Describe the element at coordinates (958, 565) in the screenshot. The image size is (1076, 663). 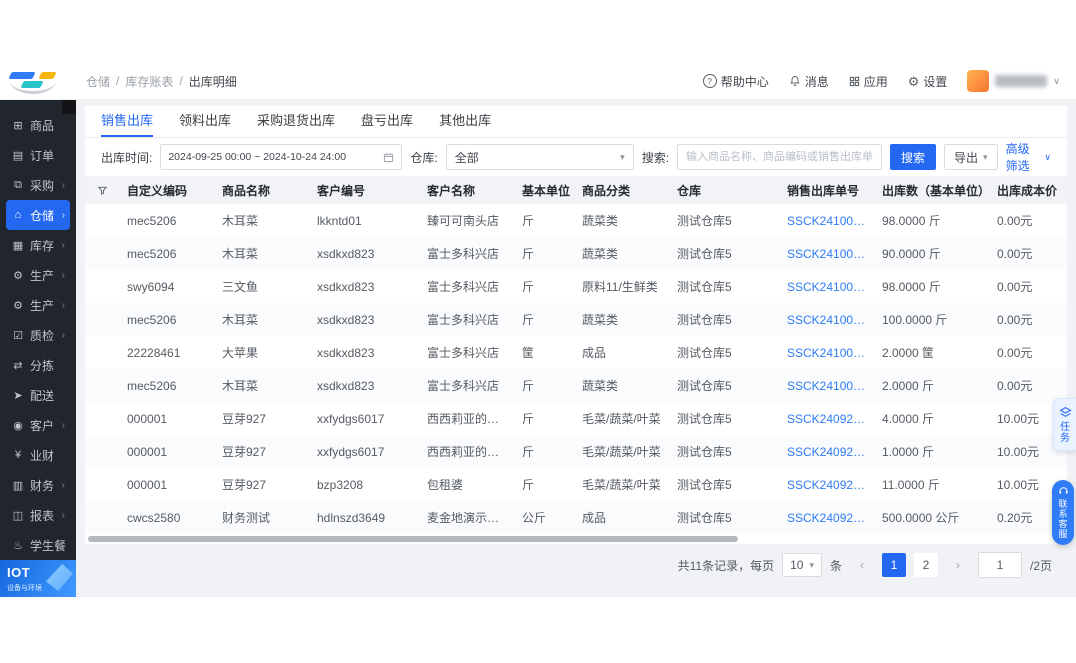
I see `next-page-button: ›` at that location.